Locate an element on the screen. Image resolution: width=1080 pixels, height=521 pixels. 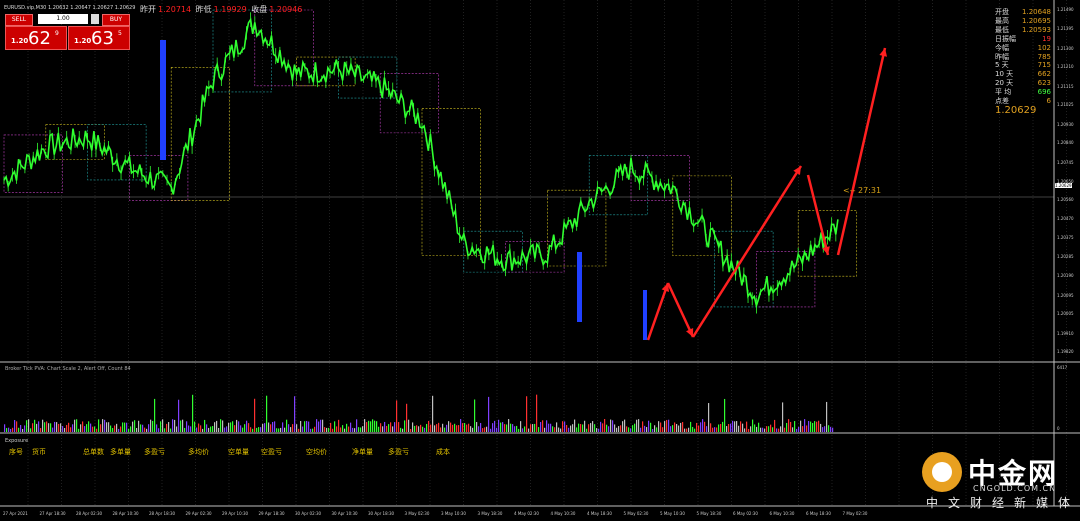
time-axis-label: 6 May 18:30 is located at coordinates (818, 513).